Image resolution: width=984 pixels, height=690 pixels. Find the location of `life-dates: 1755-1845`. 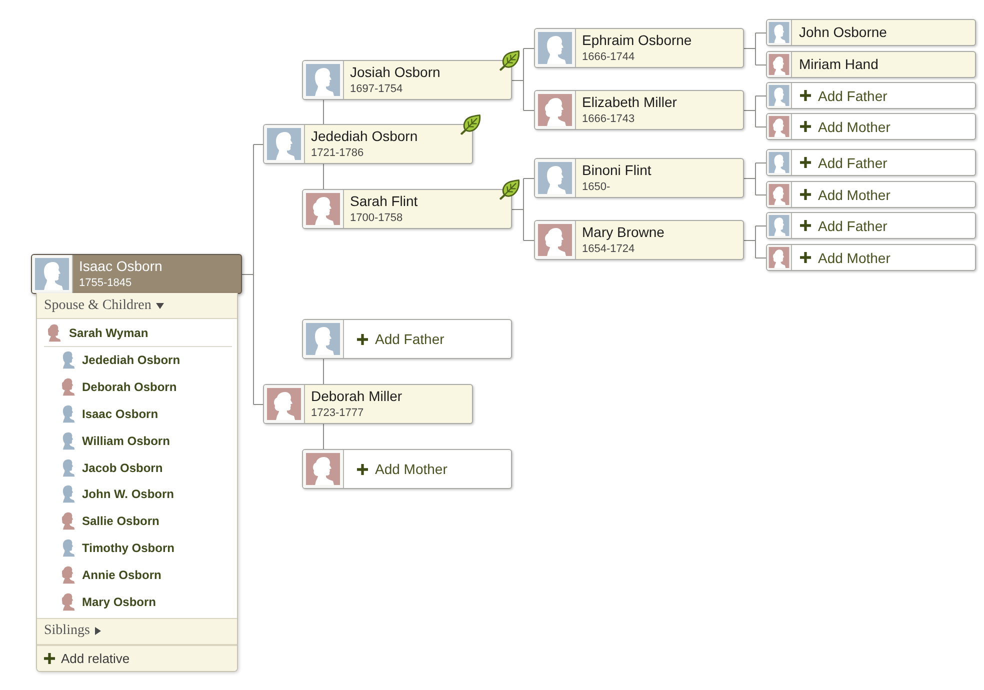

life-dates: 1755-1845 is located at coordinates (106, 283).